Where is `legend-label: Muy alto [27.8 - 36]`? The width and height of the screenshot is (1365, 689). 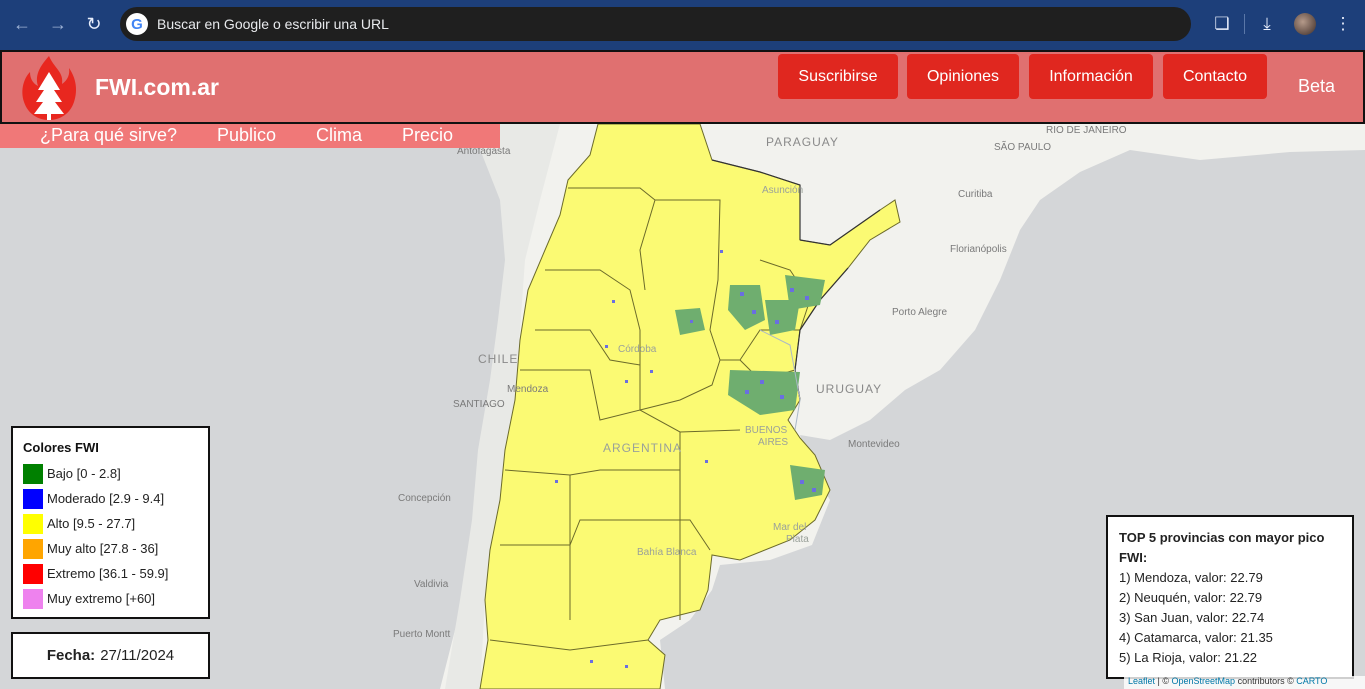
legend-label: Muy alto [27.8 - 36] is located at coordinates (103, 548).